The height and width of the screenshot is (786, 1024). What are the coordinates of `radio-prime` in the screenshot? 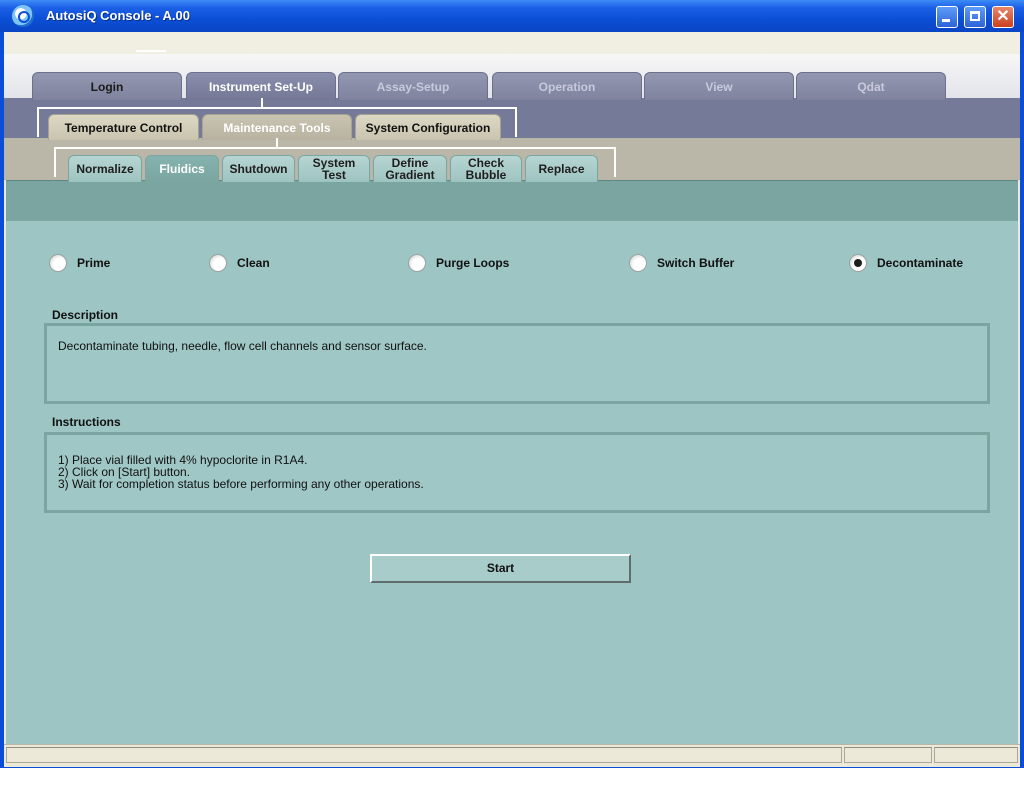 It's located at (58, 263).